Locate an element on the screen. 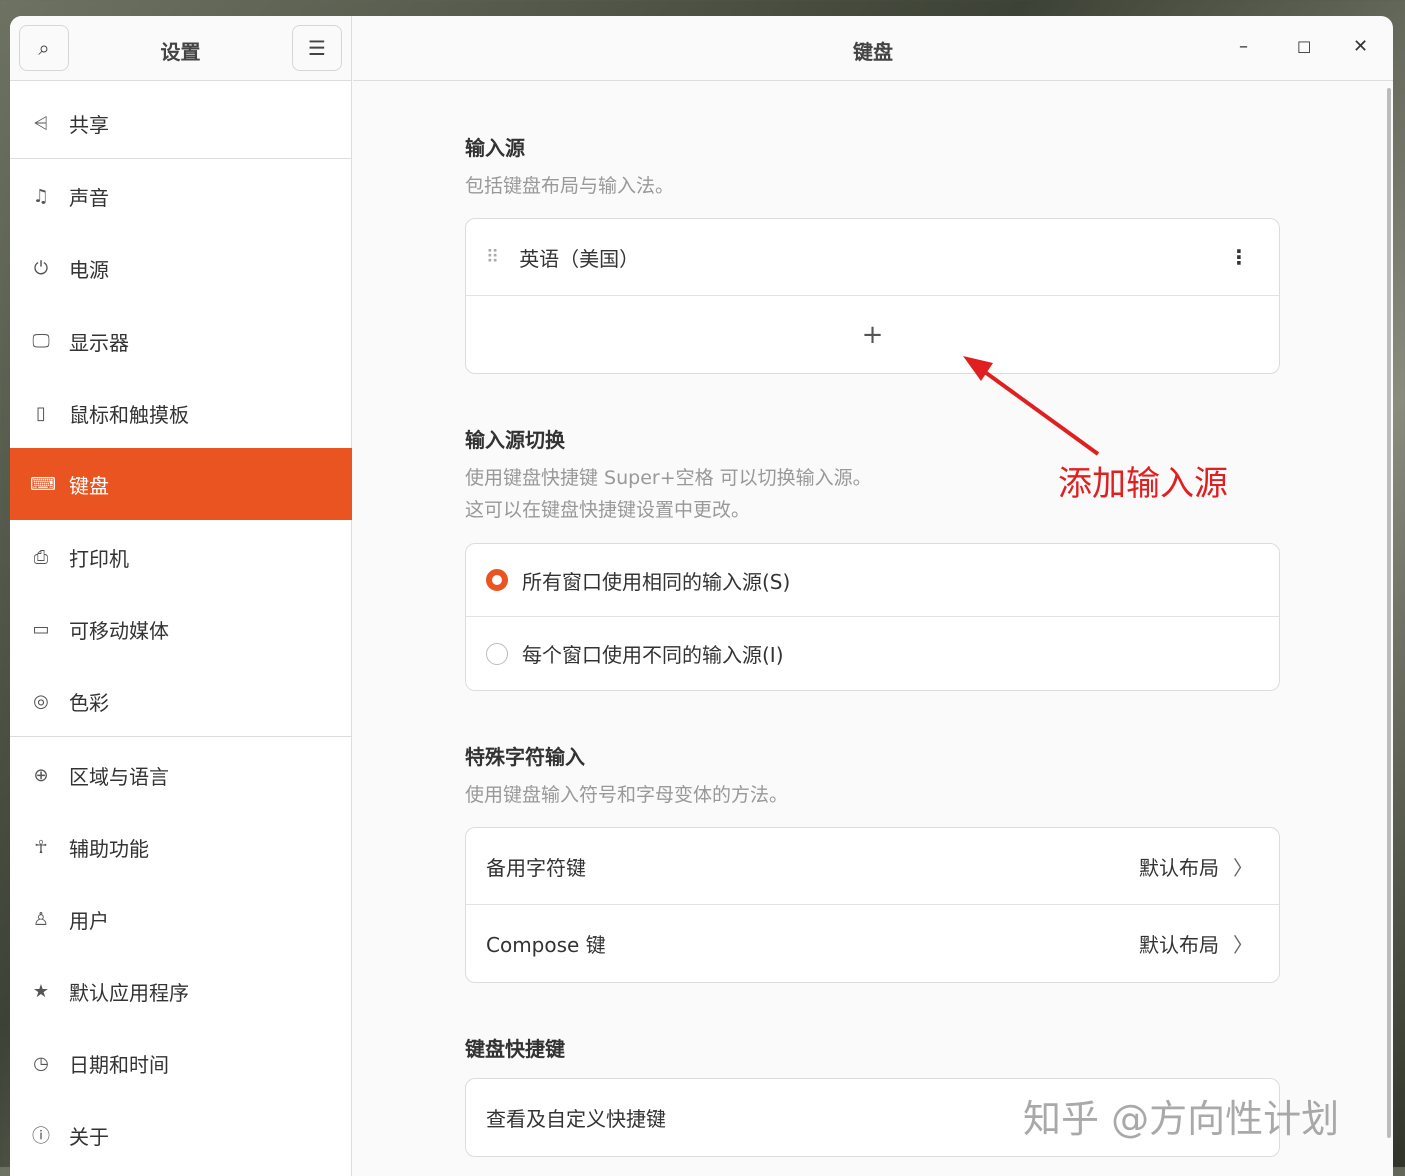  sidebar-item-label: 关于 is located at coordinates (89, 1136).